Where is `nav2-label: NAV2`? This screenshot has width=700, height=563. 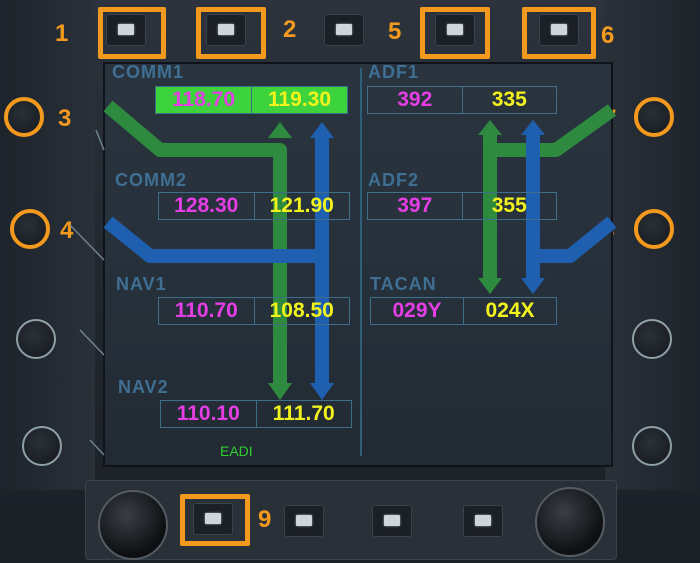 nav2-label: NAV2 is located at coordinates (143, 387).